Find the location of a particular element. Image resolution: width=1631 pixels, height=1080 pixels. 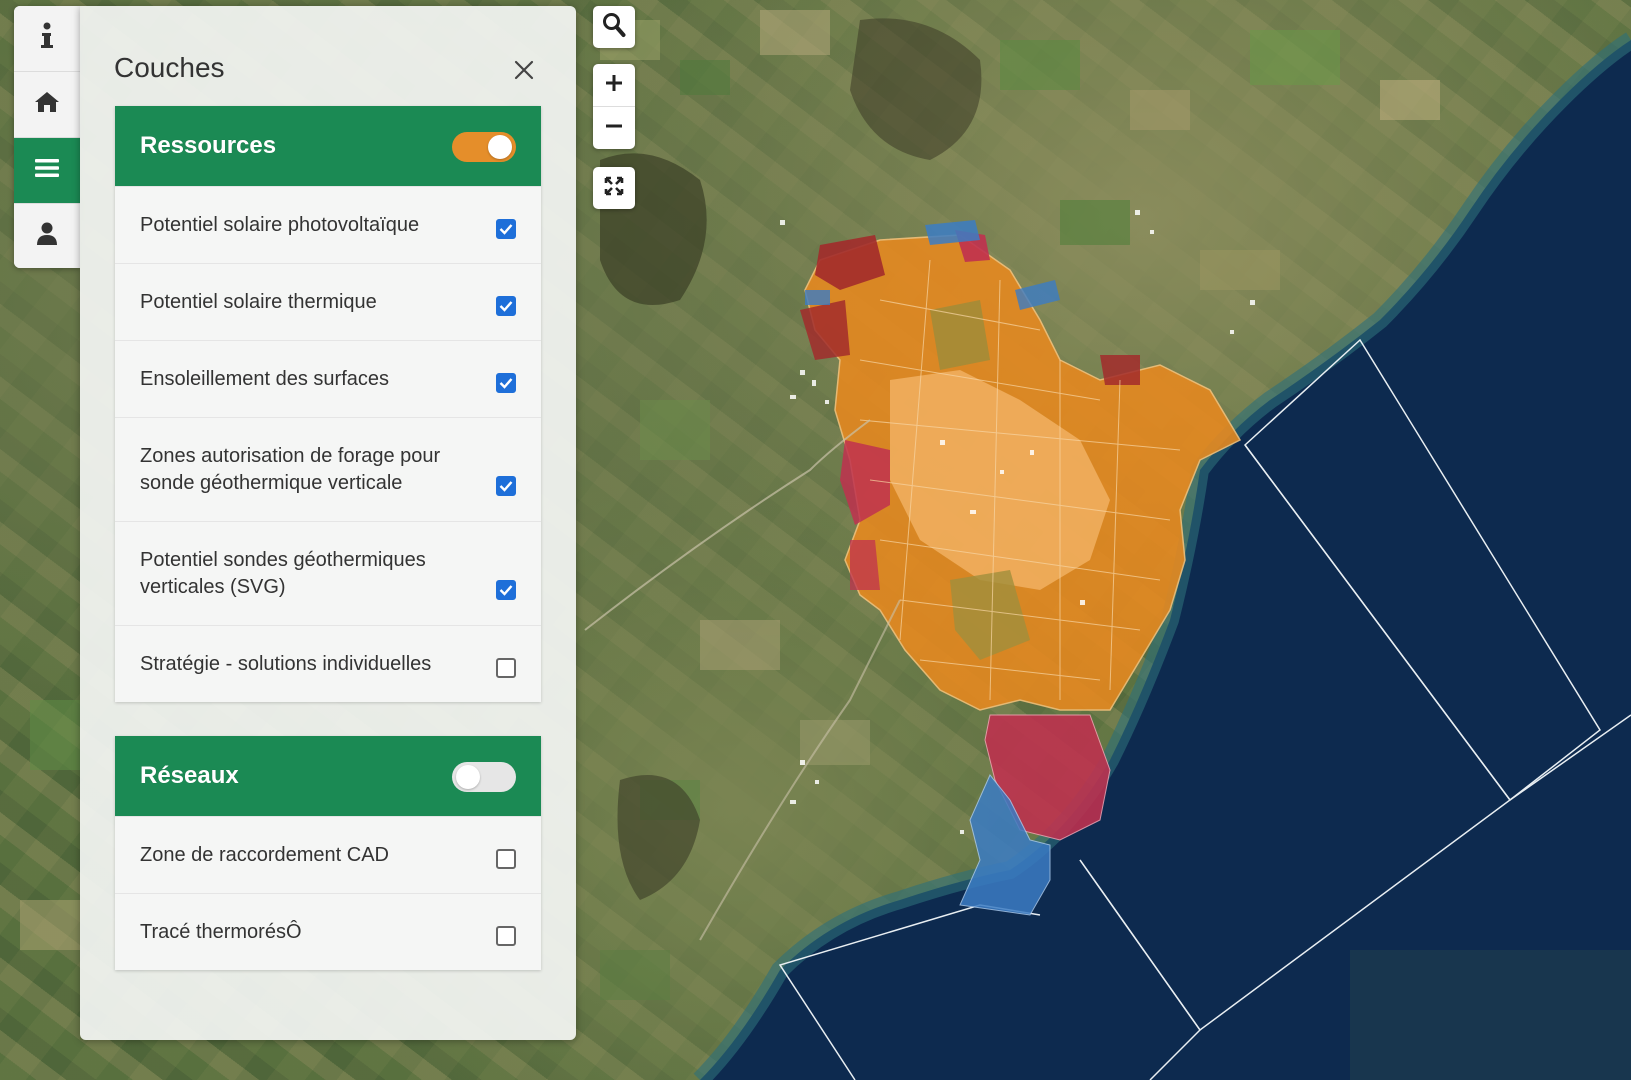

user-icon is located at coordinates (47, 236).